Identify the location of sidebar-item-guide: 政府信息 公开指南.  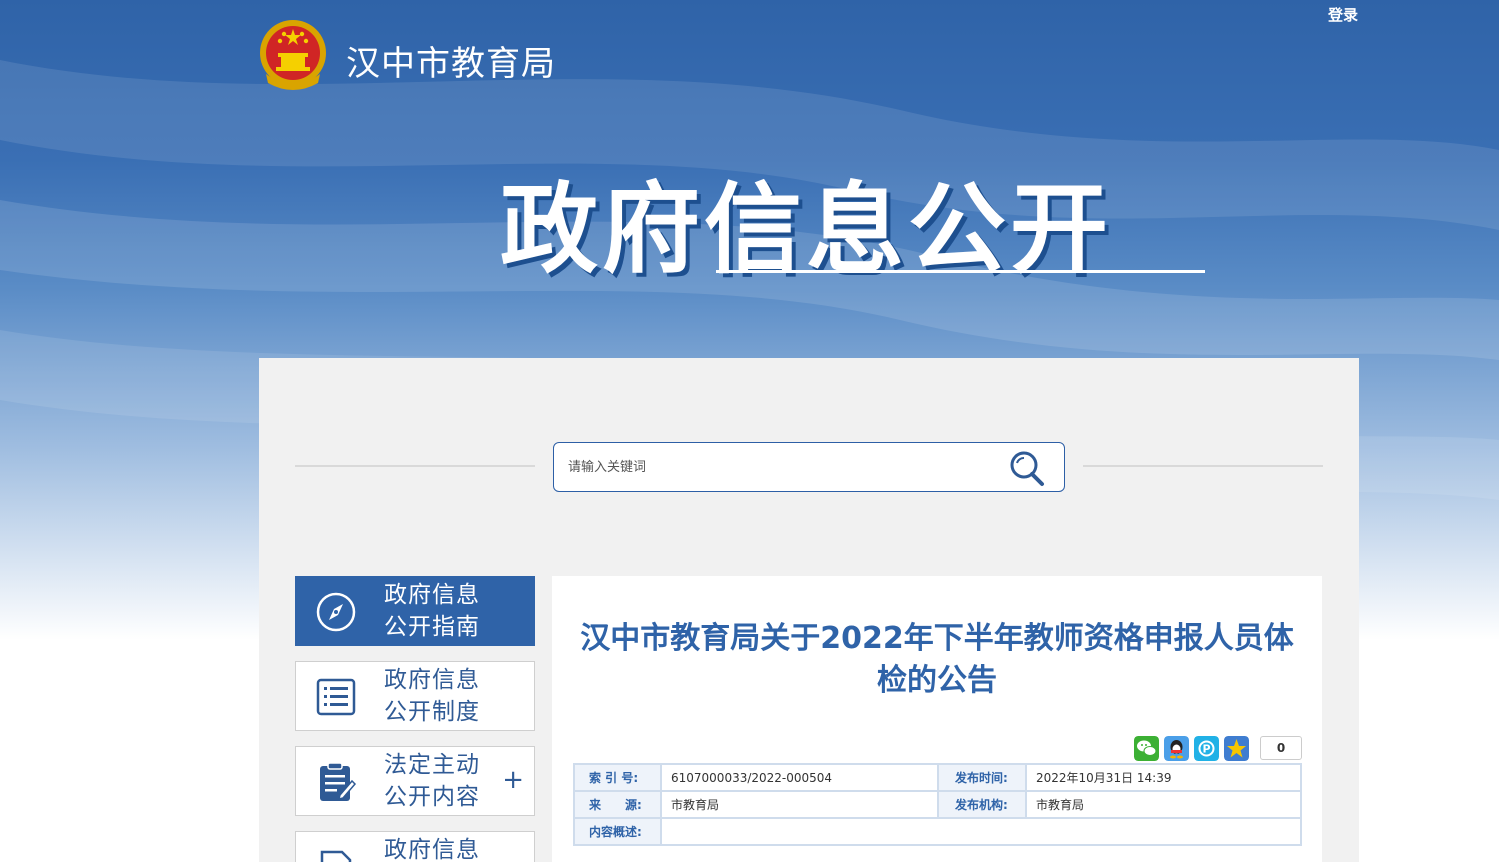
(415, 611).